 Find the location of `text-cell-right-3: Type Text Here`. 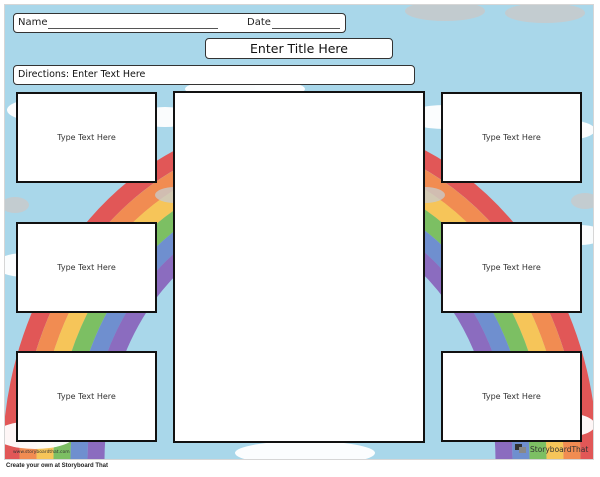

text-cell-right-3: Type Text Here is located at coordinates (511, 396).